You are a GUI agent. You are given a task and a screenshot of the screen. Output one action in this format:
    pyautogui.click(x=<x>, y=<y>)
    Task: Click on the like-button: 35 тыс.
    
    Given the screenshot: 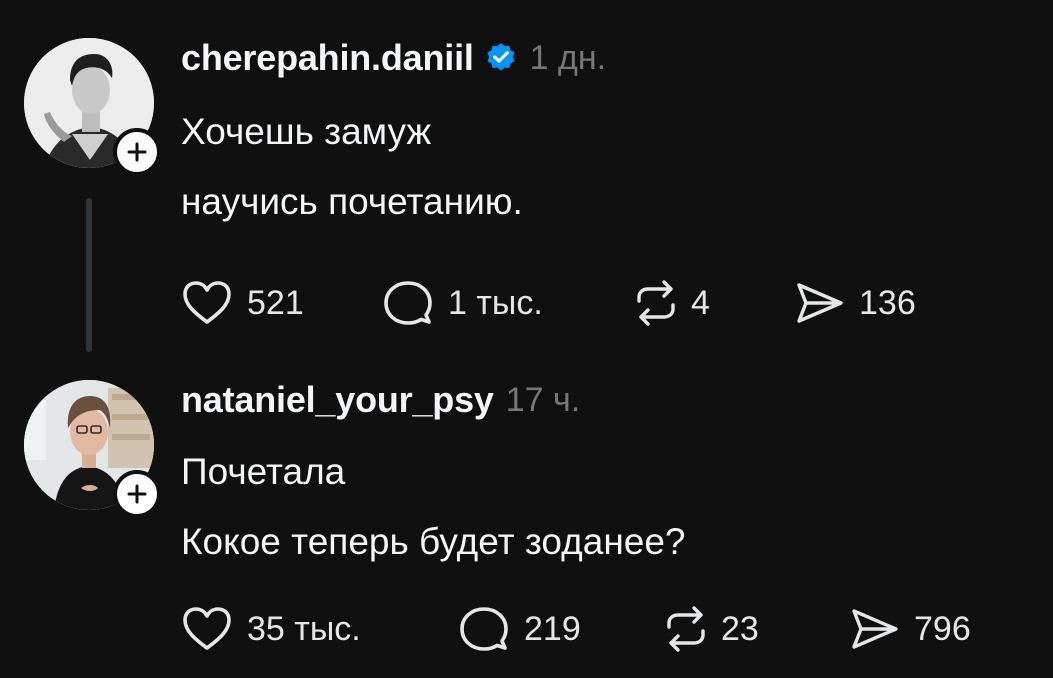 What is the action you would take?
    pyautogui.click(x=271, y=629)
    